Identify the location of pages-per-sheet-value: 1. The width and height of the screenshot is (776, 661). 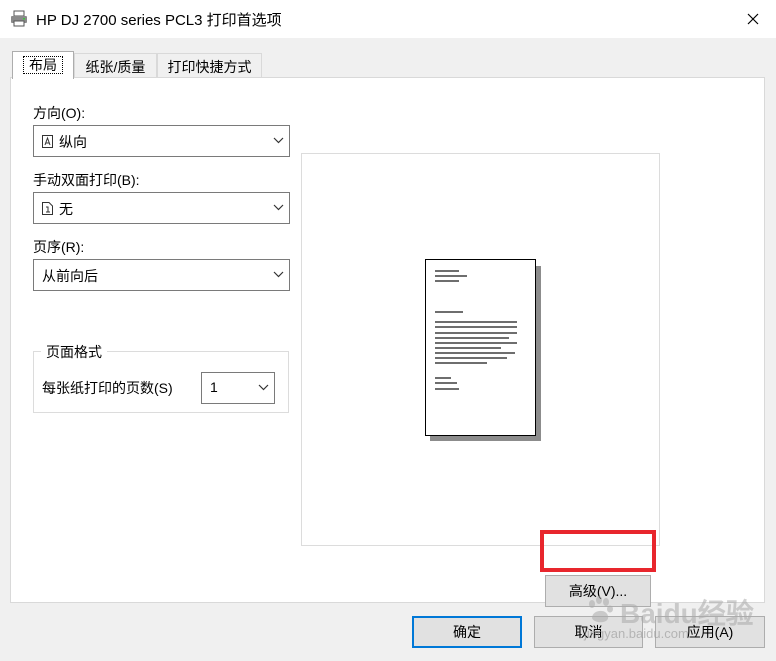
(214, 387).